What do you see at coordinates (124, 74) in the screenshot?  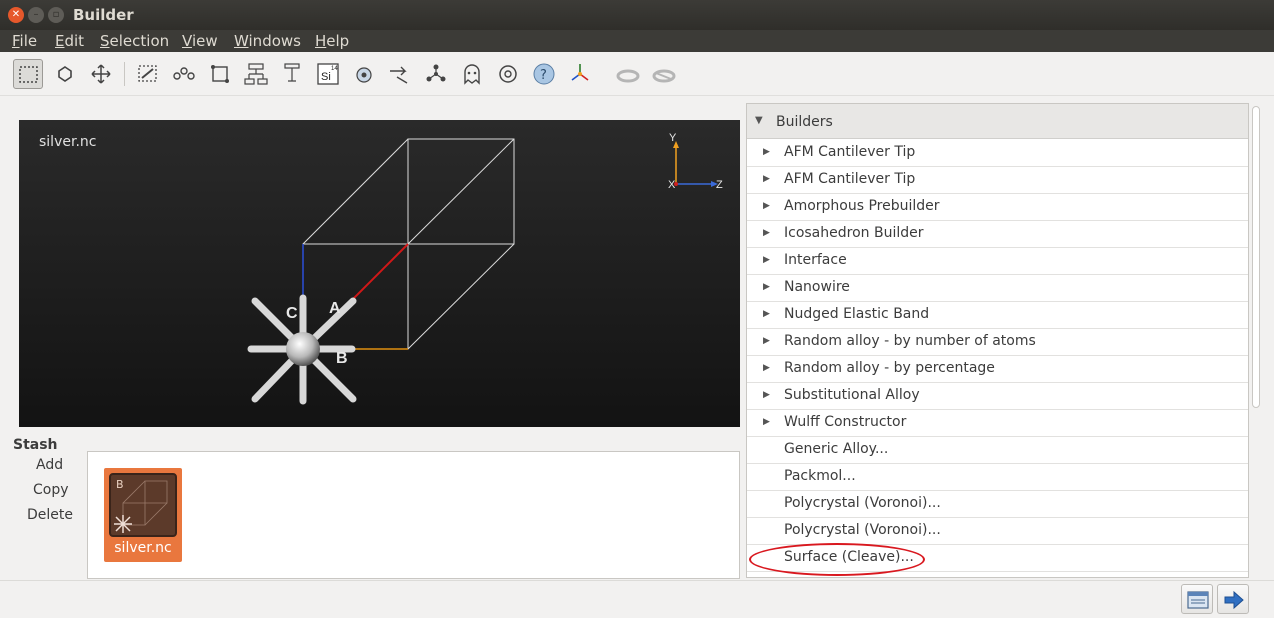 I see `toolbar-separator` at bounding box center [124, 74].